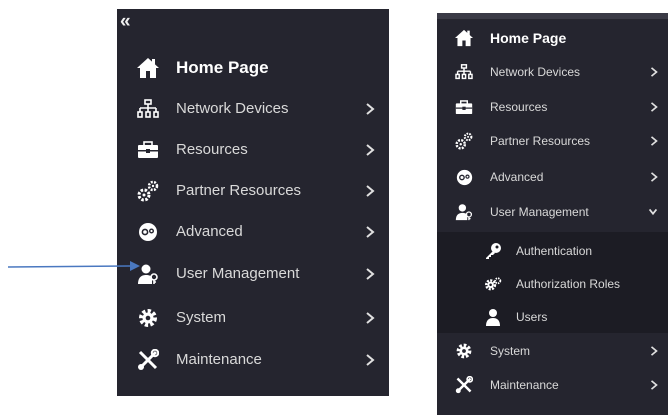 This screenshot has width=669, height=415. I want to click on key-icon, so click(493, 251).